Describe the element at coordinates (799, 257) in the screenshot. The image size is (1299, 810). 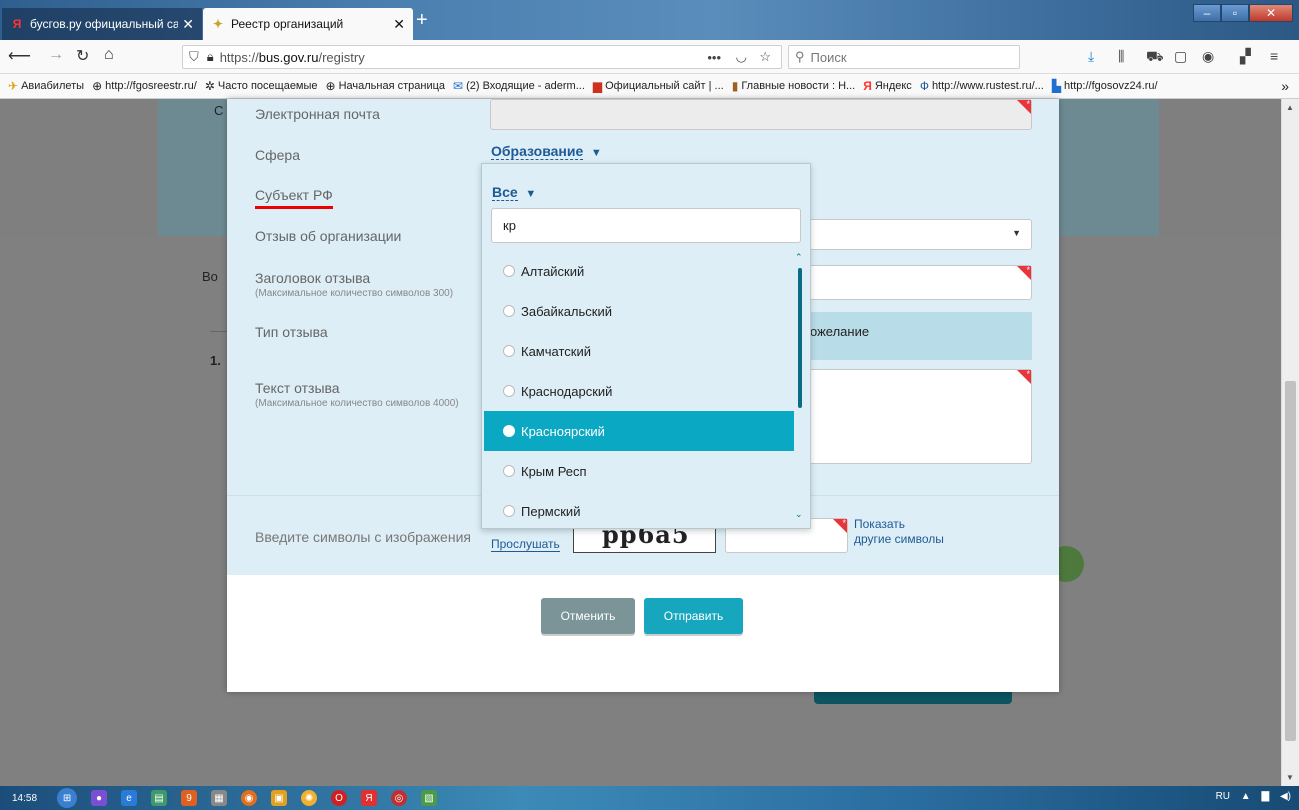
I see `chevron-up-icon: ⌃` at that location.